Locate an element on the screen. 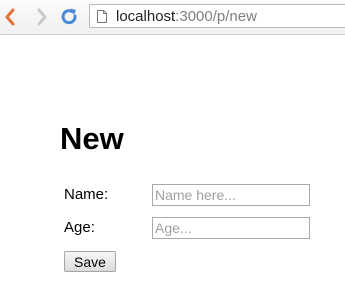 This screenshot has width=345, height=297. forward-button is located at coordinates (41, 17).